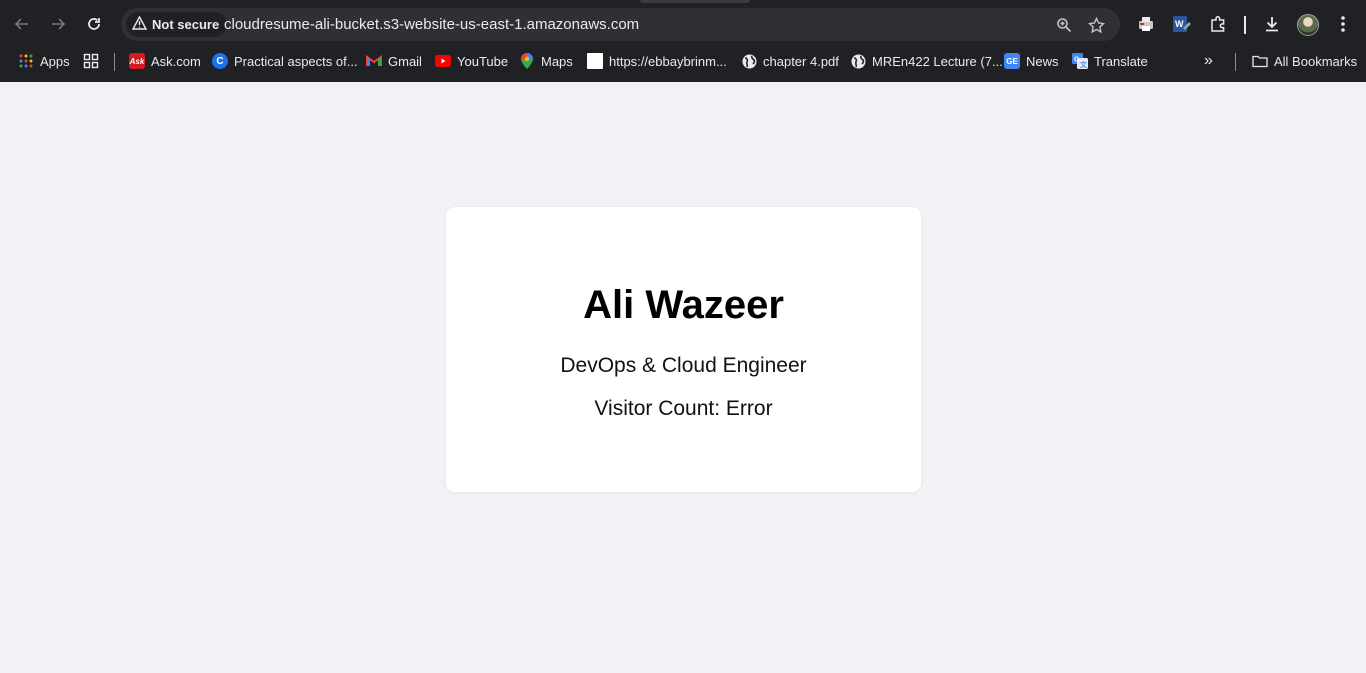 This screenshot has height=673, width=1366. I want to click on bookmark-translate: G文 Translate, so click(1110, 61).